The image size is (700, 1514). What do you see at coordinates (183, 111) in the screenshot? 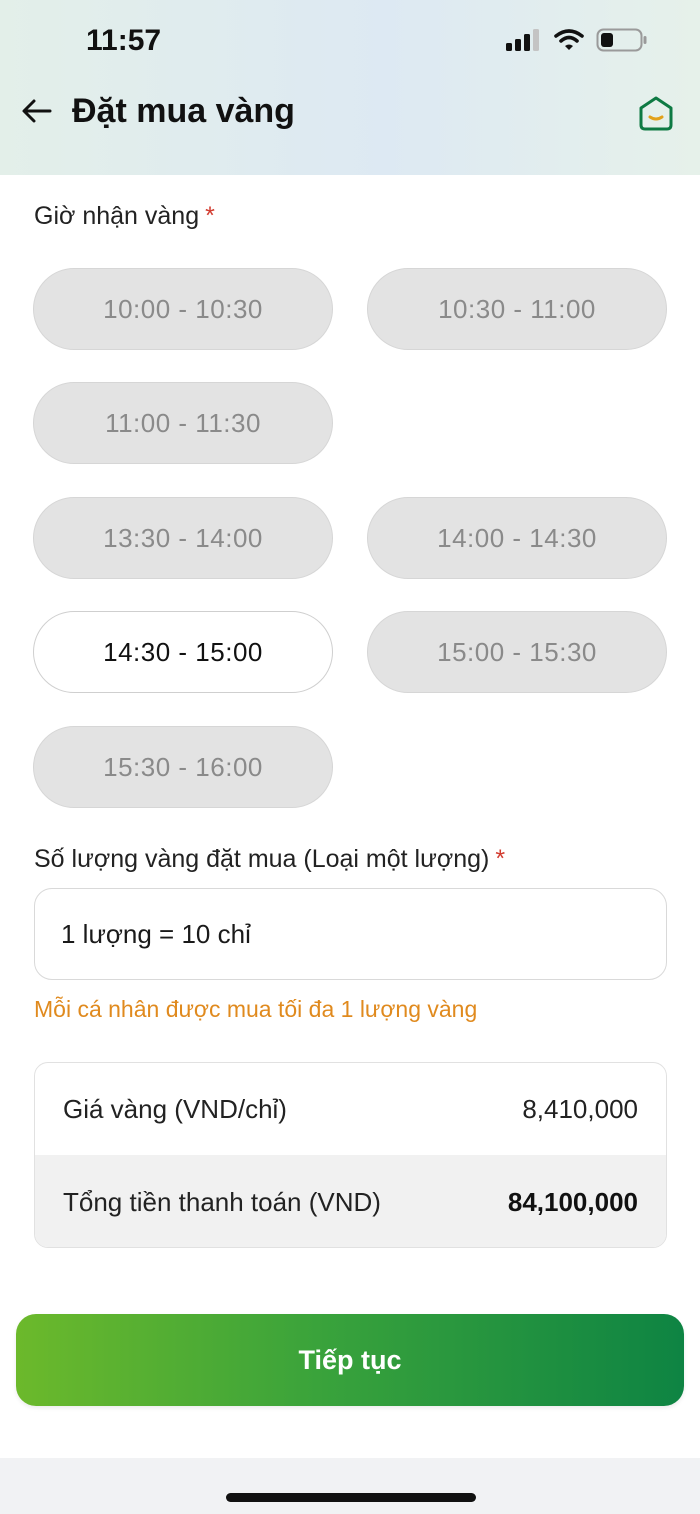
I see `page-title: Đặt mua vàng` at bounding box center [183, 111].